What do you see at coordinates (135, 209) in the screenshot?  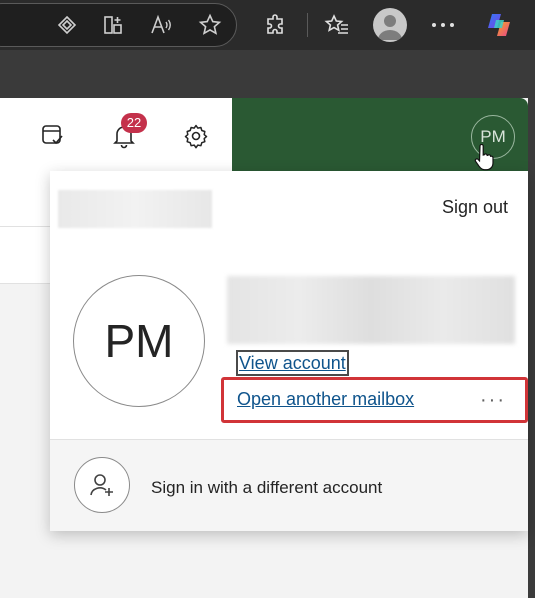 I see `organization-name-redacted` at bounding box center [135, 209].